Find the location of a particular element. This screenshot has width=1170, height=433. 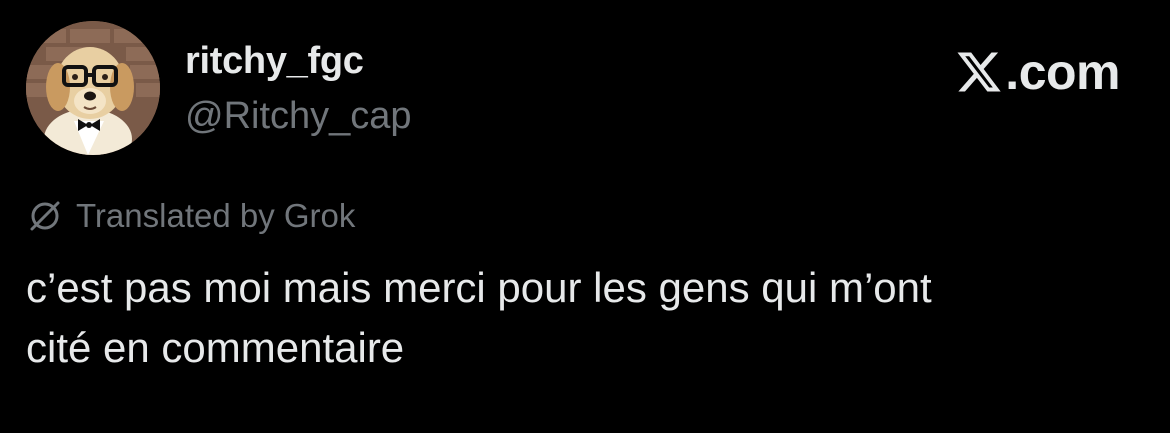

dog-with-glasses-avatar-icon is located at coordinates (93, 88).